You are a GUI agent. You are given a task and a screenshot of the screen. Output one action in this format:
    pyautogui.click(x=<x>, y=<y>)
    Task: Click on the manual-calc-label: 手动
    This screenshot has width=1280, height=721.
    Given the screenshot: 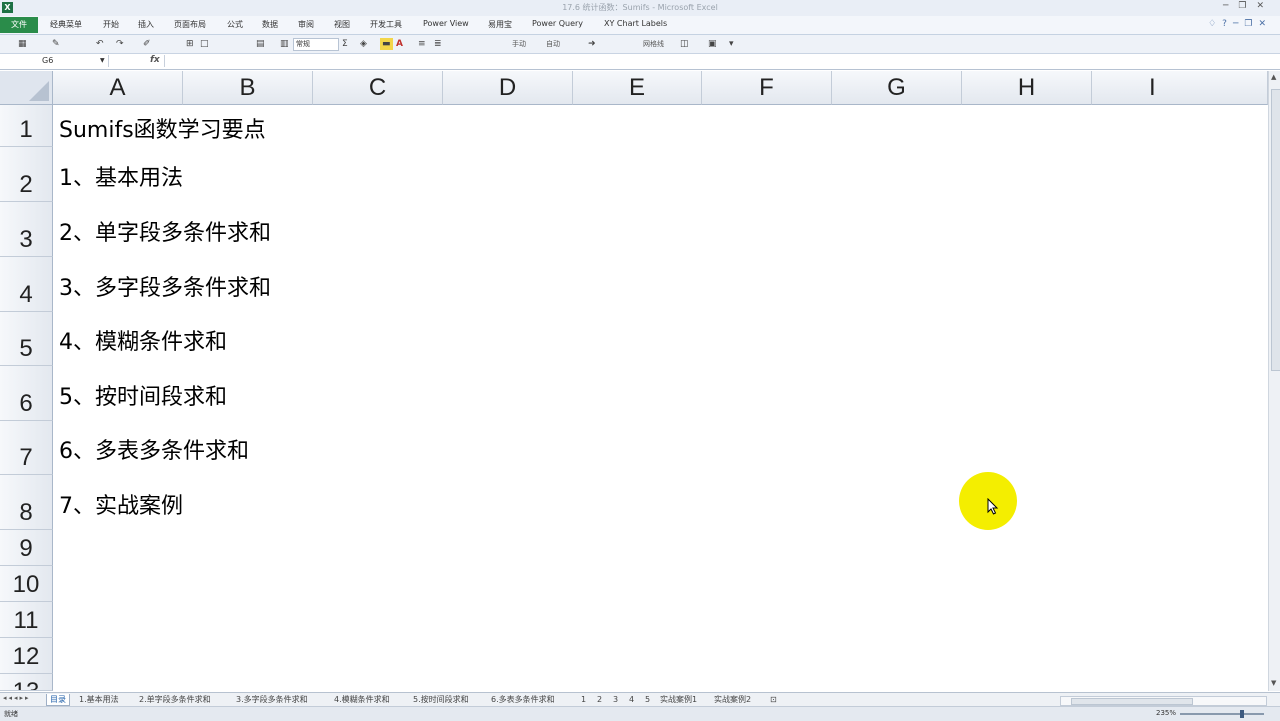 What is the action you would take?
    pyautogui.click(x=519, y=44)
    